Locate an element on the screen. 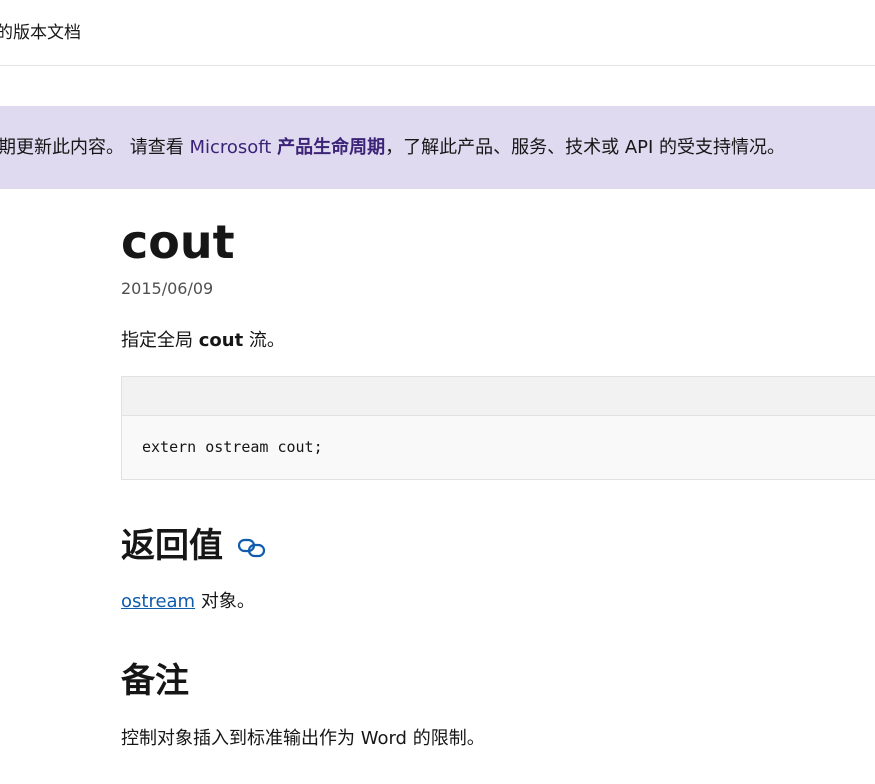 The height and width of the screenshot is (784, 875). code-text: extern ostream cout; is located at coordinates (232, 447).